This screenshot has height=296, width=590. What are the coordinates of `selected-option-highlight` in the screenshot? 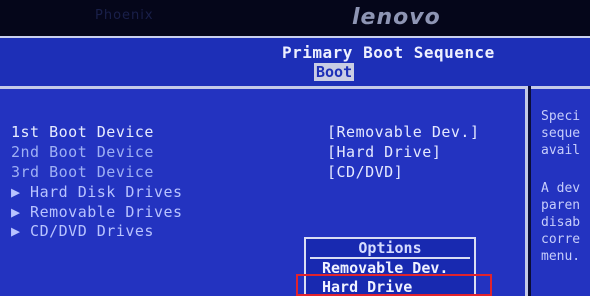 It's located at (394, 285).